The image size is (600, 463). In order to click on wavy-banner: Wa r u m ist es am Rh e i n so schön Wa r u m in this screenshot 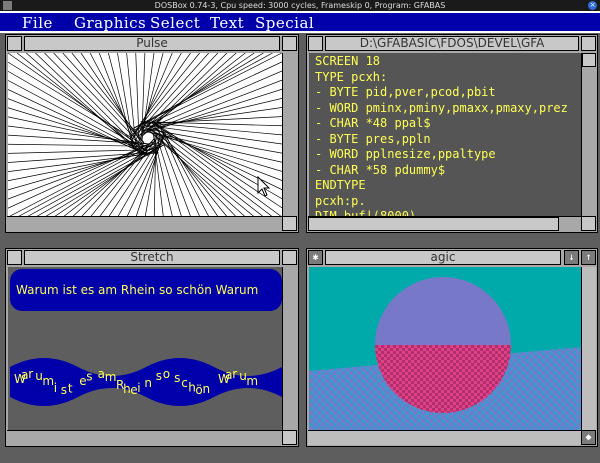, I will do `click(146, 382)`.